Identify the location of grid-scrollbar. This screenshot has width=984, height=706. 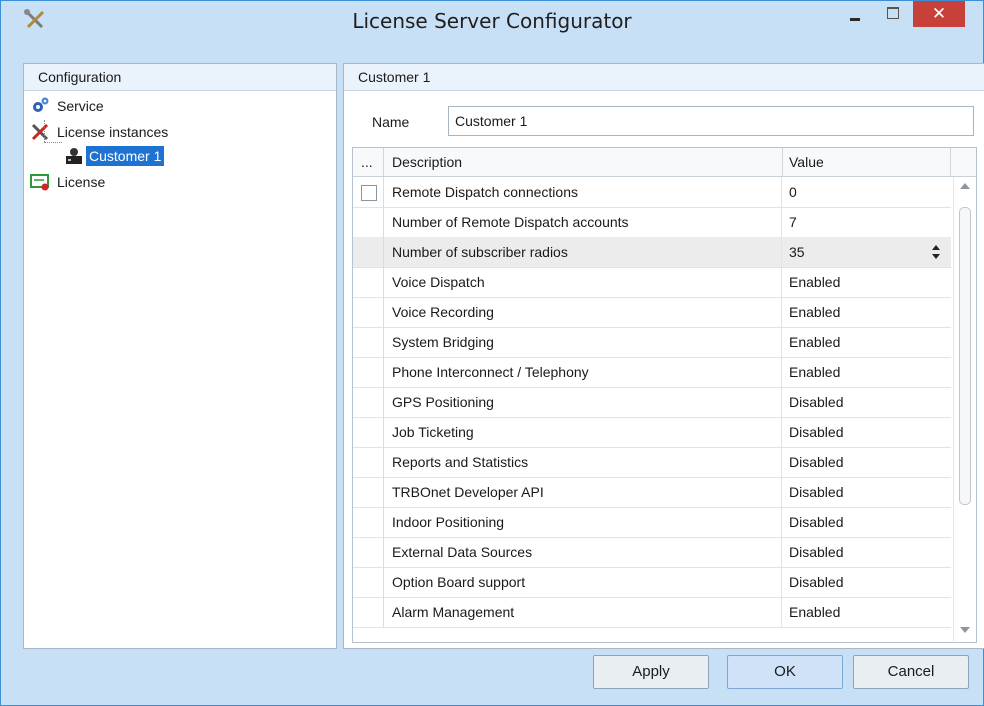
(964, 409).